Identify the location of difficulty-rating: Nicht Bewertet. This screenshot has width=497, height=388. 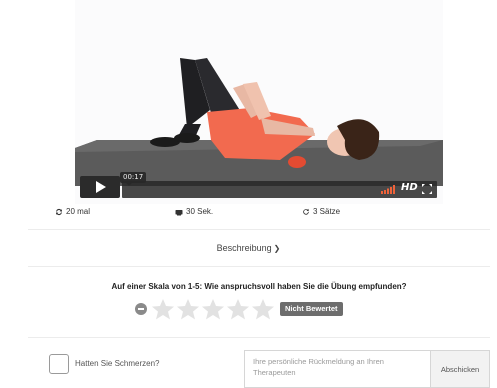
(239, 309).